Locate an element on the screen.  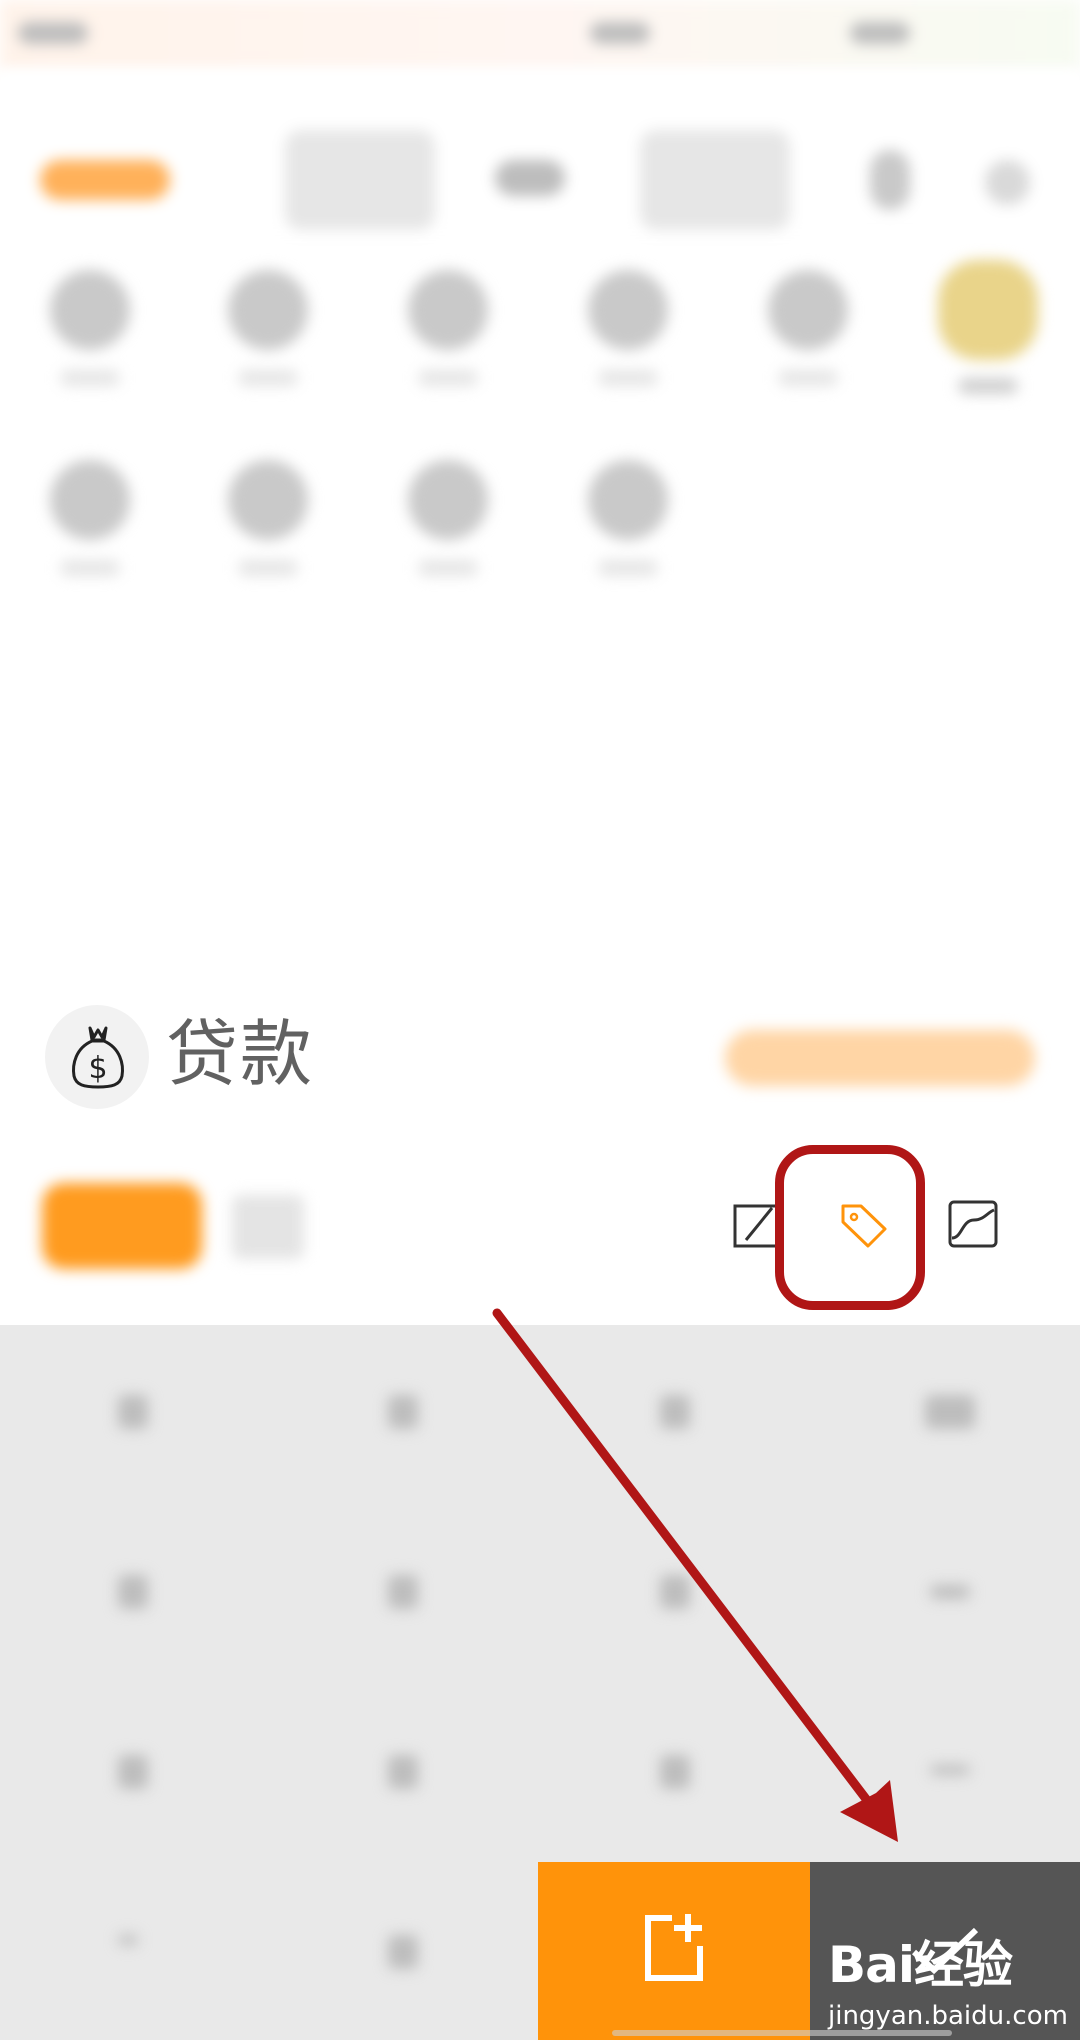
selected-category-label: 贷款 is located at coordinates (240, 1054).